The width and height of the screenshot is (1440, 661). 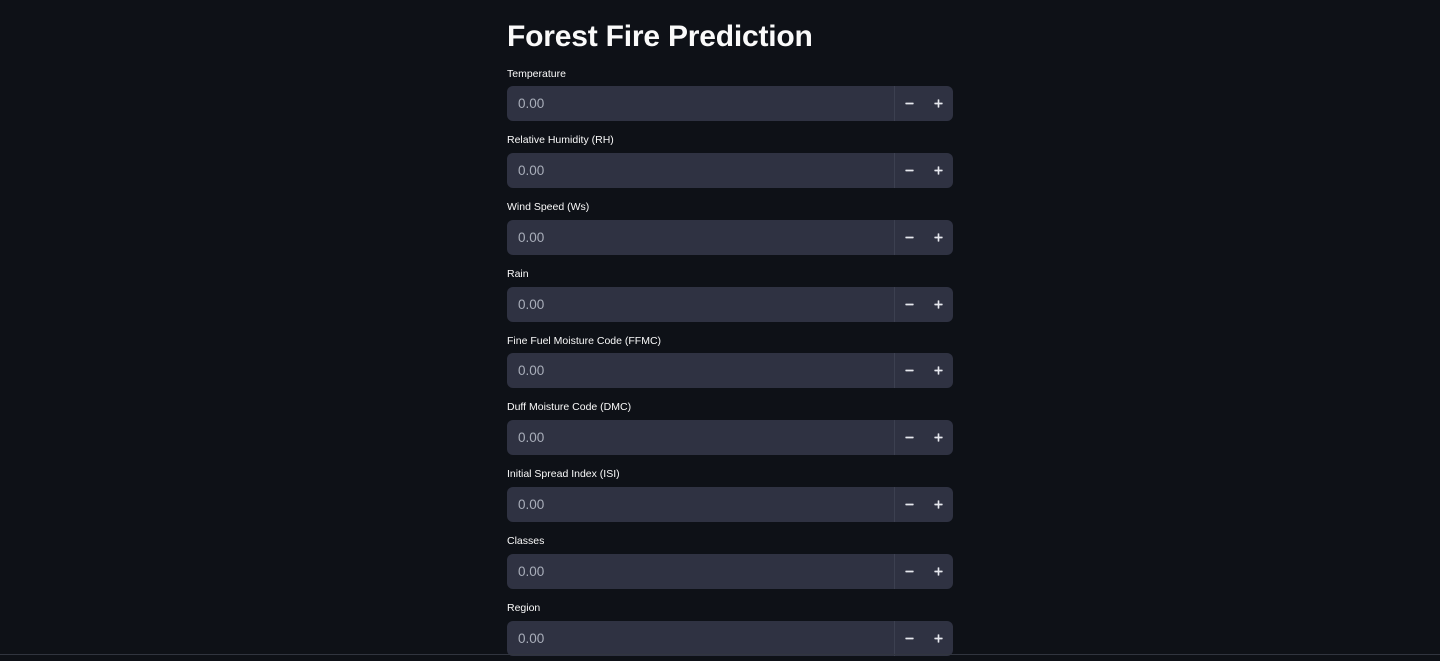 What do you see at coordinates (526, 541) in the screenshot?
I see `field-label: Classes` at bounding box center [526, 541].